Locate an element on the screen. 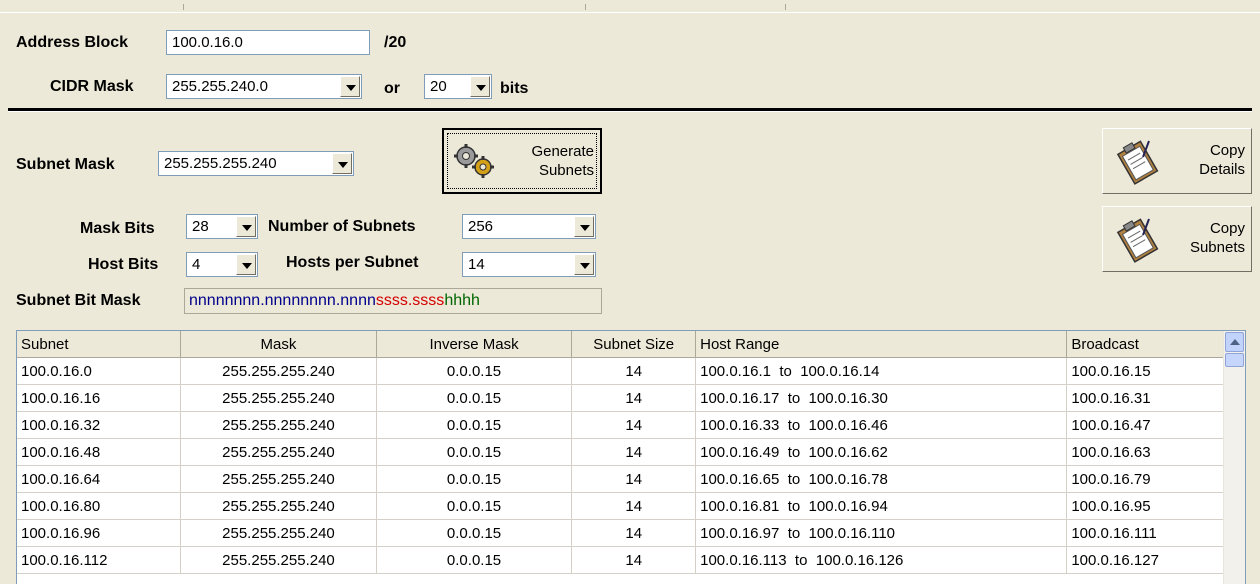  host-bits-select: 4 is located at coordinates (222, 264).